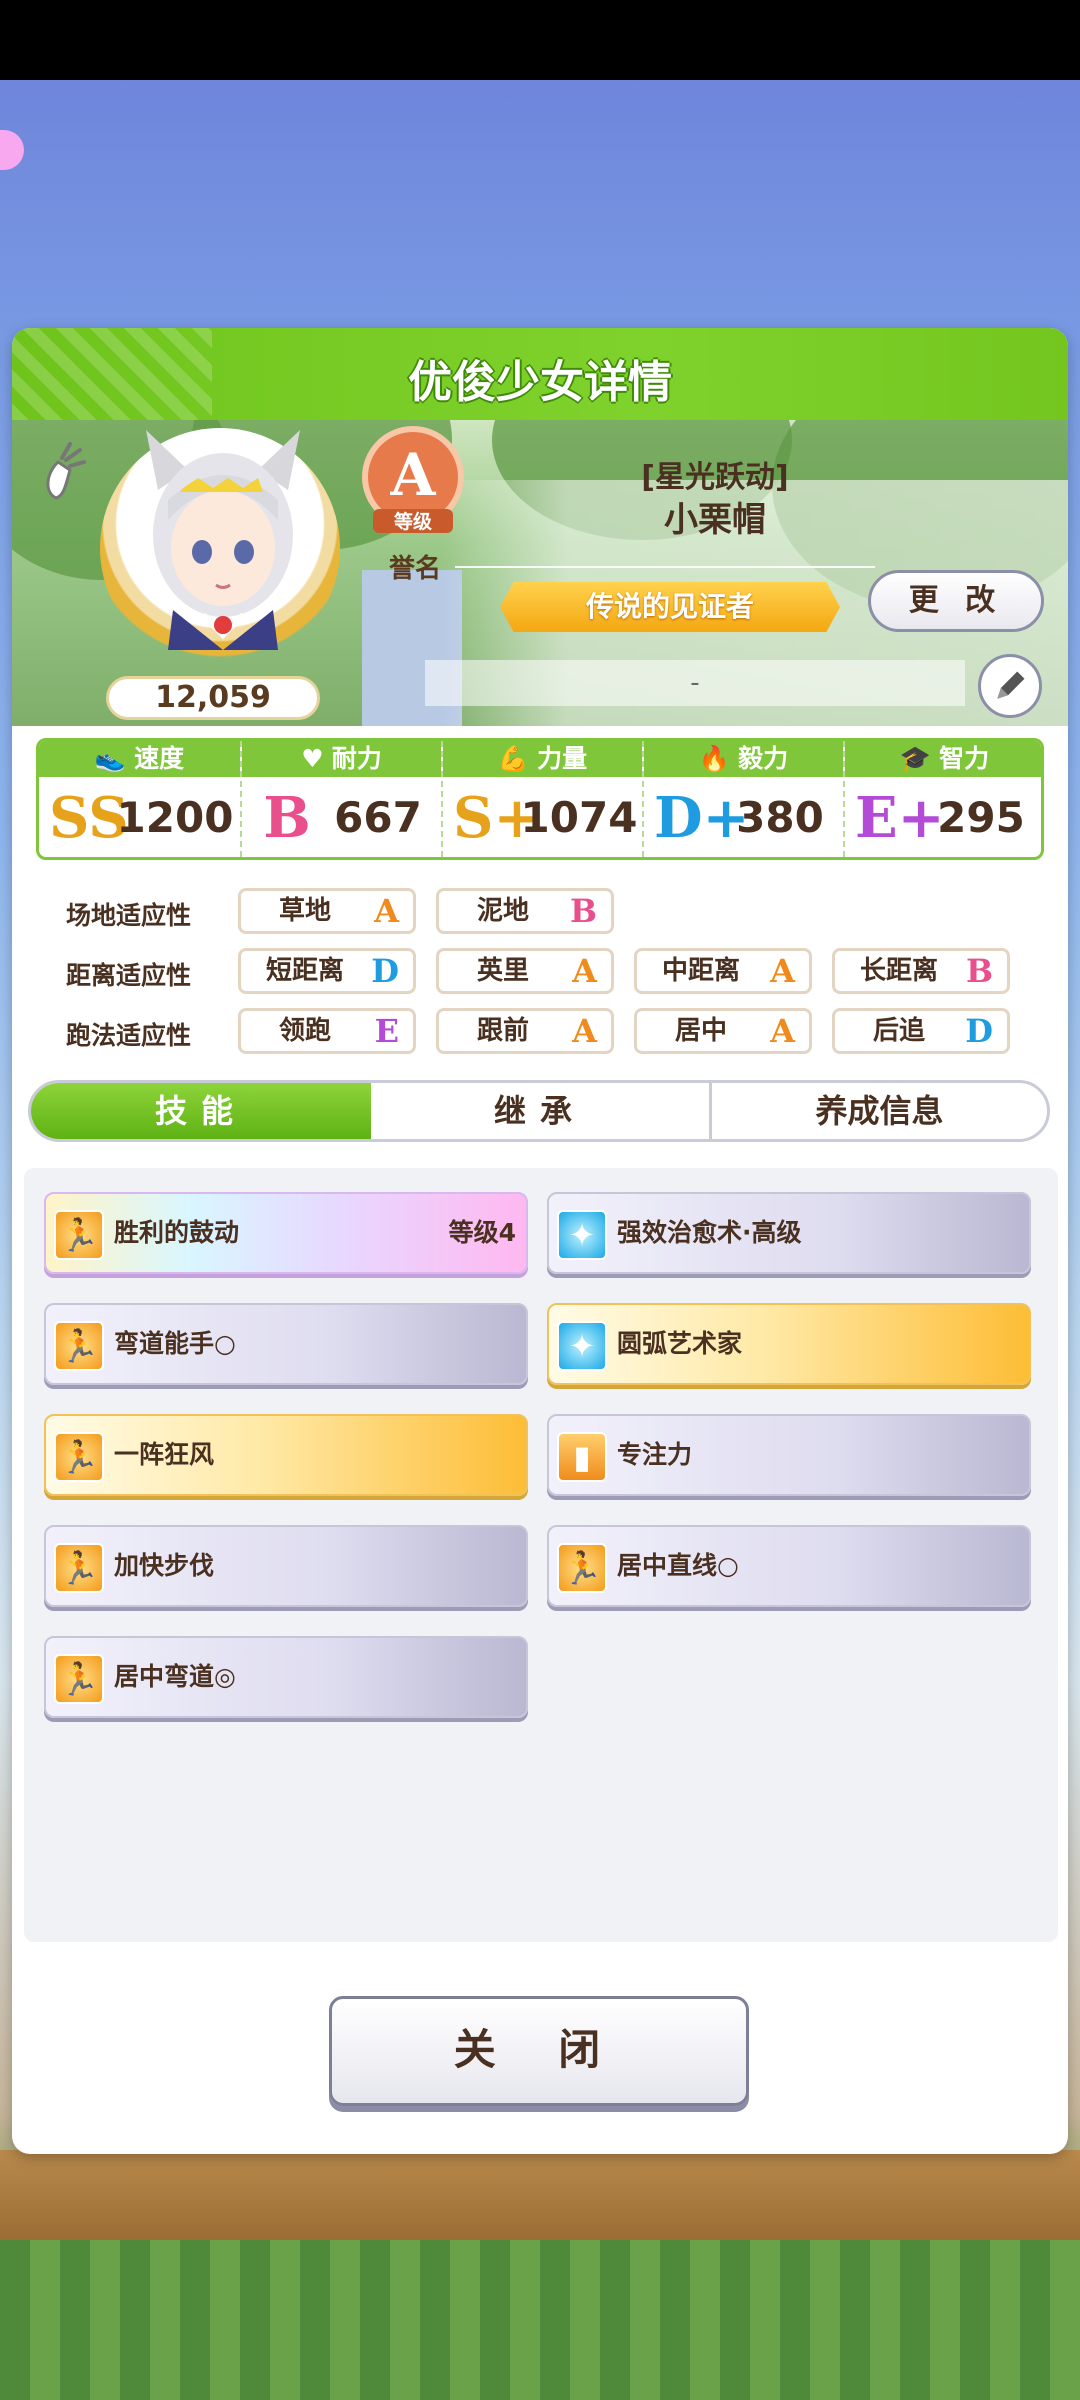 Image resolution: width=1080 pixels, height=2400 pixels. I want to click on aptitude-grade: E, so click(386, 1031).